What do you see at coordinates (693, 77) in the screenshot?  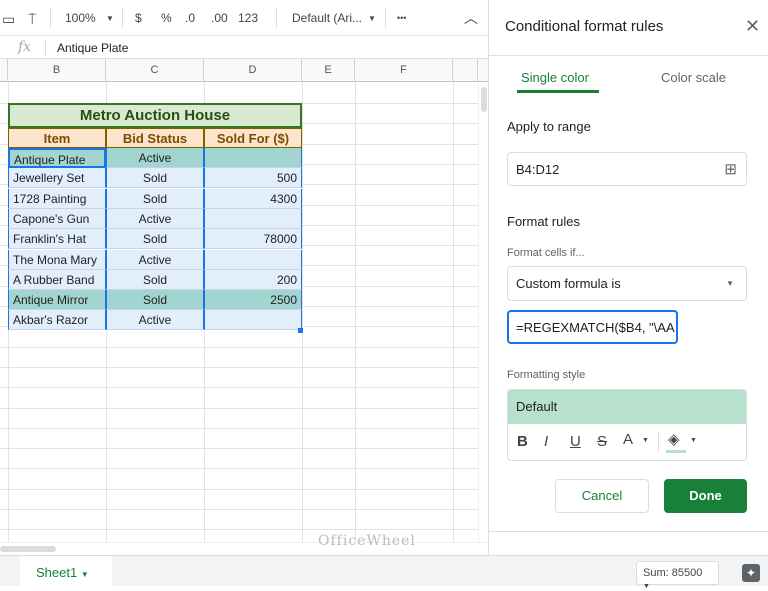 I see `tab-color-scale: Color scale` at bounding box center [693, 77].